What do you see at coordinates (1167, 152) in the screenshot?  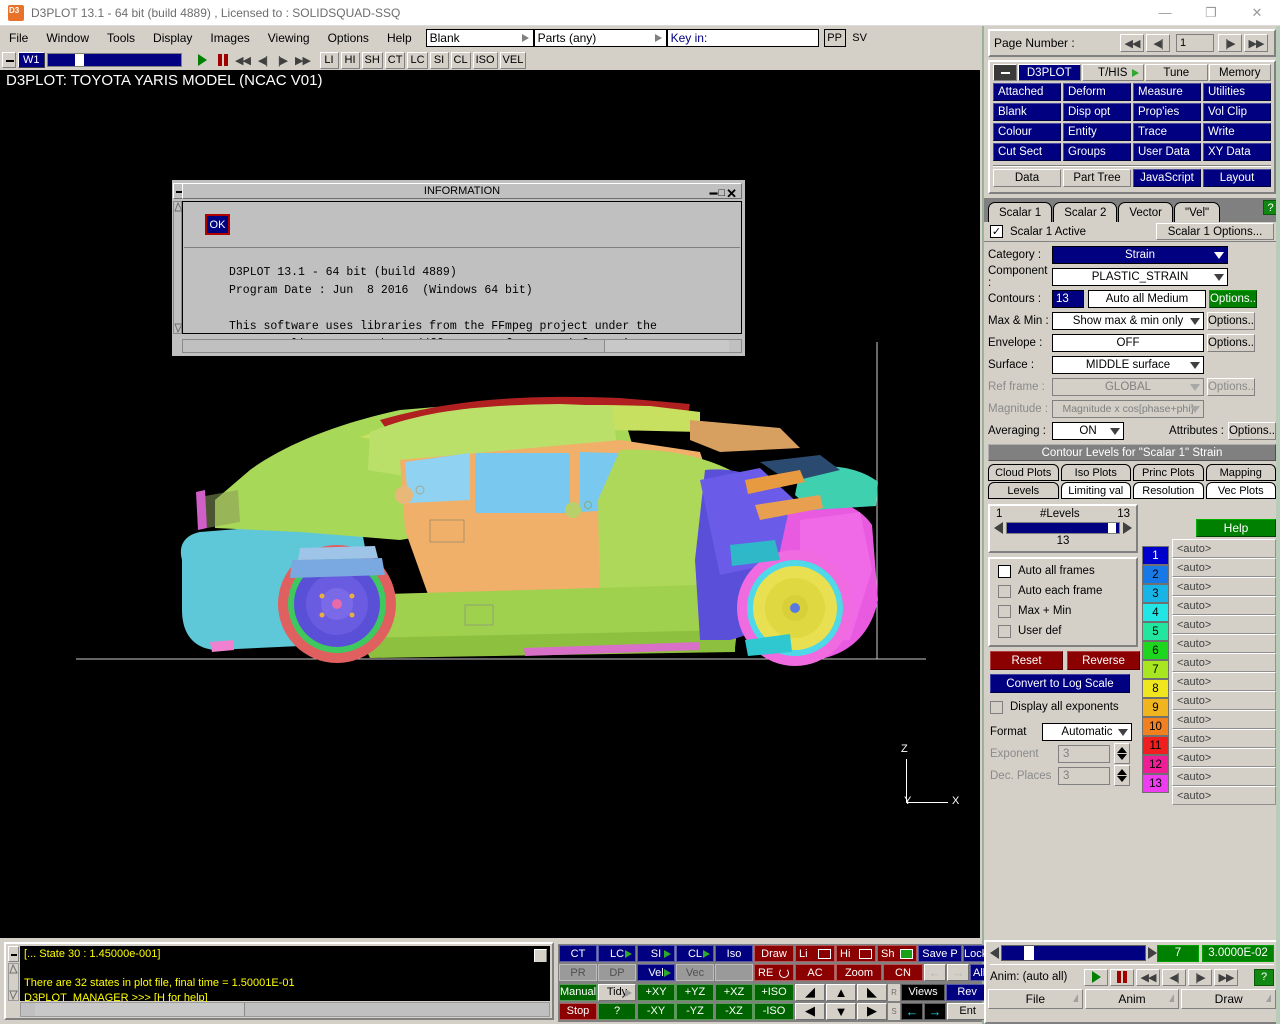 I see `button-user-data: User Data` at bounding box center [1167, 152].